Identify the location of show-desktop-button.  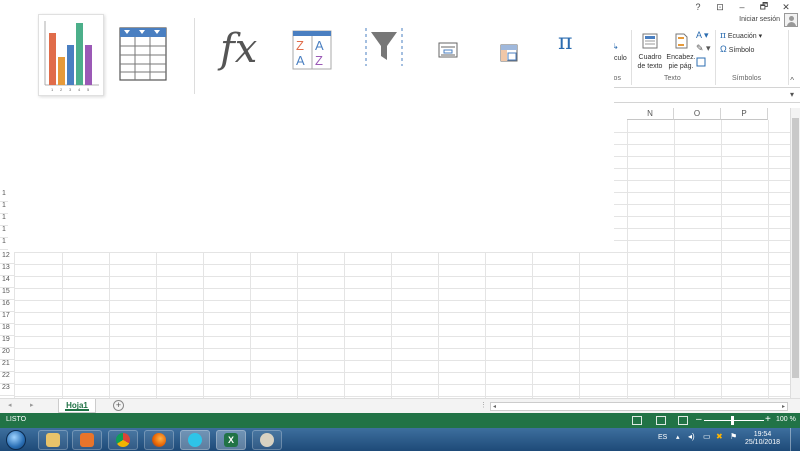
(795, 439).